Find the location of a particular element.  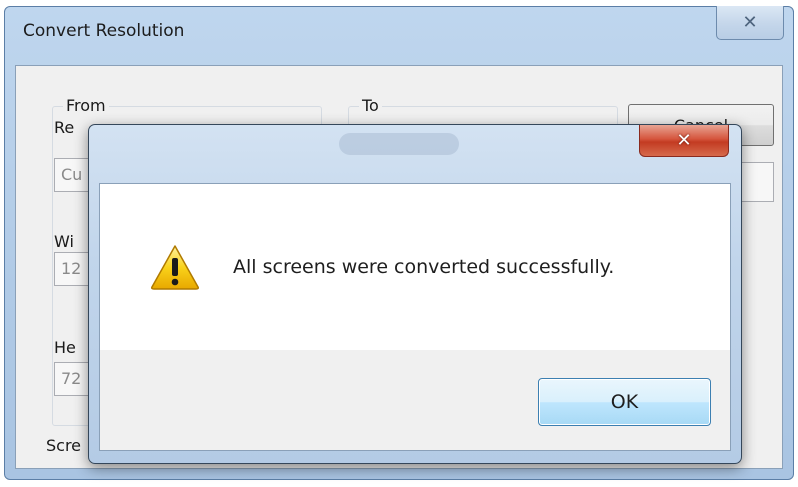

dialog-title-bar is located at coordinates (399, 144).